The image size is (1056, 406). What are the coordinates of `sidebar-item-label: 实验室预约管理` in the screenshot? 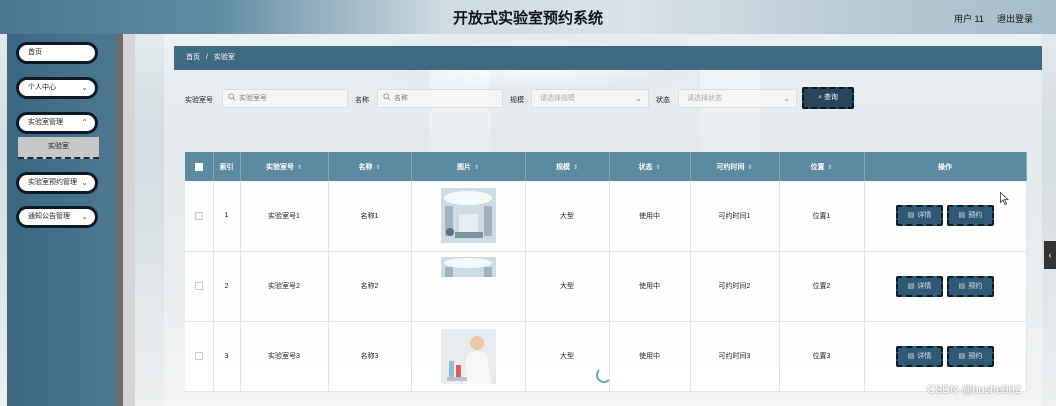 It's located at (52, 182).